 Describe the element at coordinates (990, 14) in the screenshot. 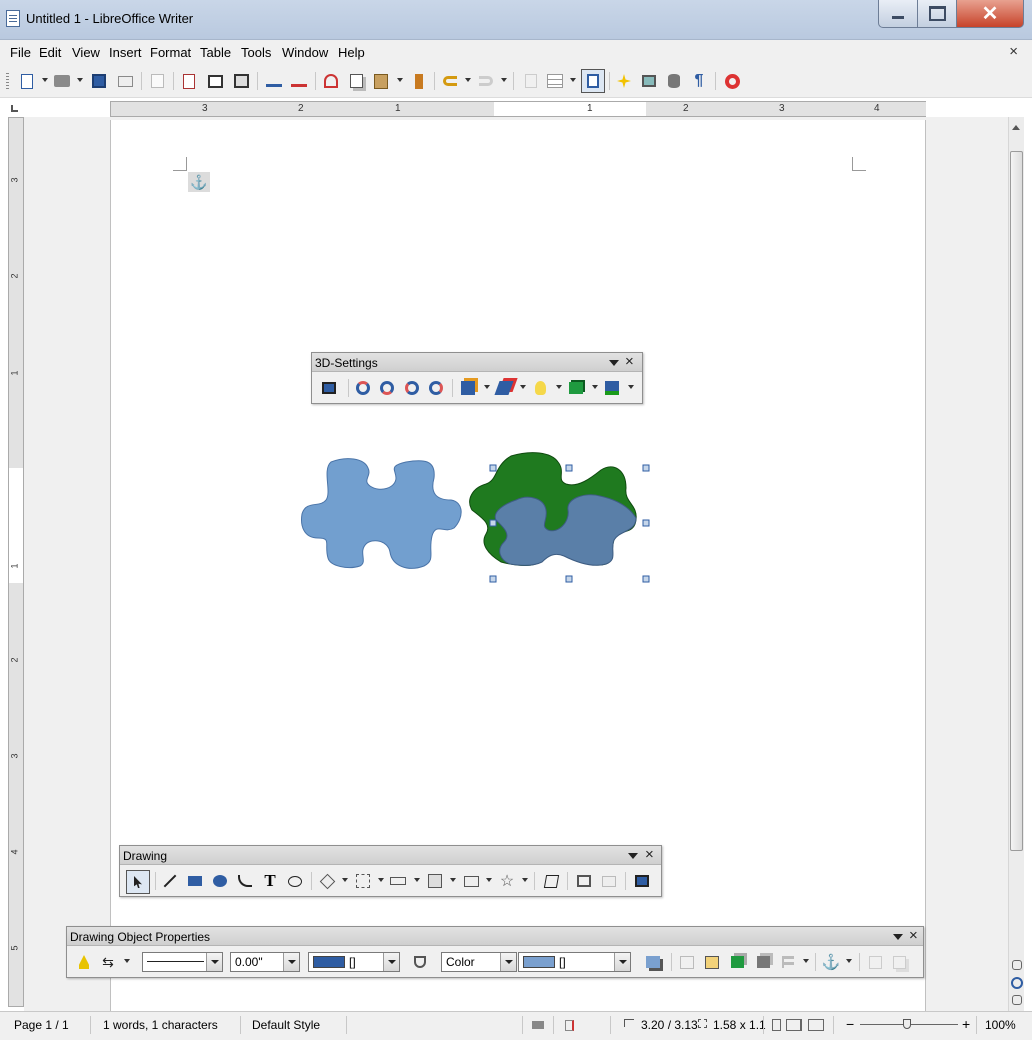

I see `close-window-button: ✕` at that location.